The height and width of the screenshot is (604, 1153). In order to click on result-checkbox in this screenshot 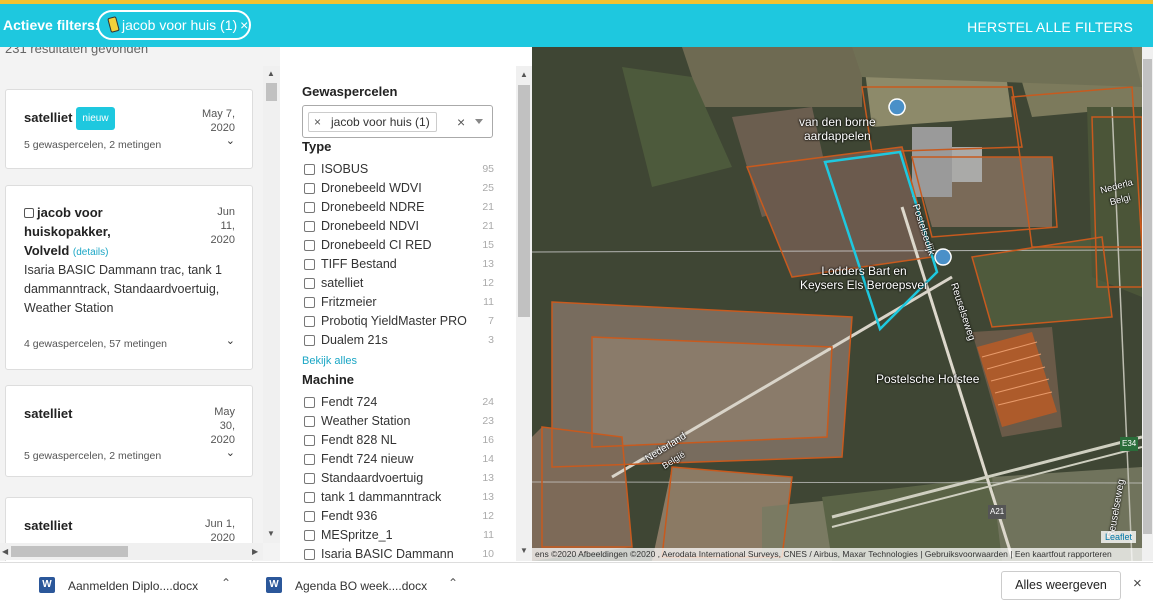, I will do `click(29, 213)`.